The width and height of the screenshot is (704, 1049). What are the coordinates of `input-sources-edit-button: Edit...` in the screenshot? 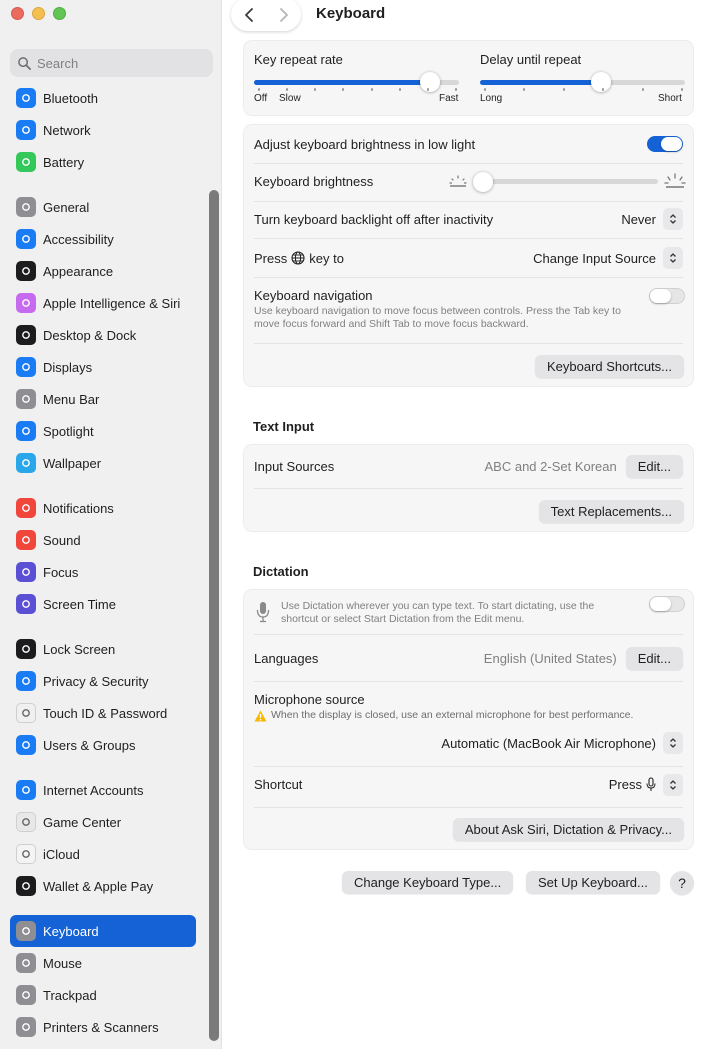 It's located at (654, 466).